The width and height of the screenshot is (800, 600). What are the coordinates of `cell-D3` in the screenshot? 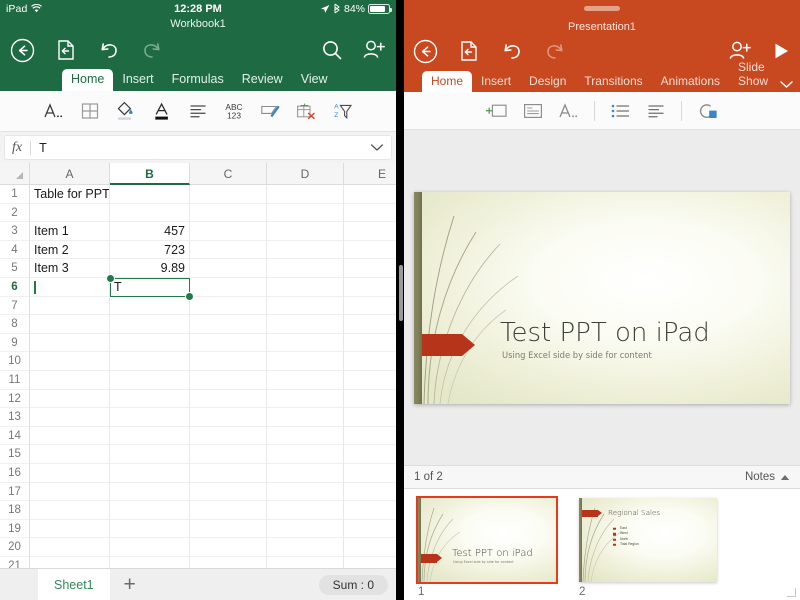 It's located at (305, 231).